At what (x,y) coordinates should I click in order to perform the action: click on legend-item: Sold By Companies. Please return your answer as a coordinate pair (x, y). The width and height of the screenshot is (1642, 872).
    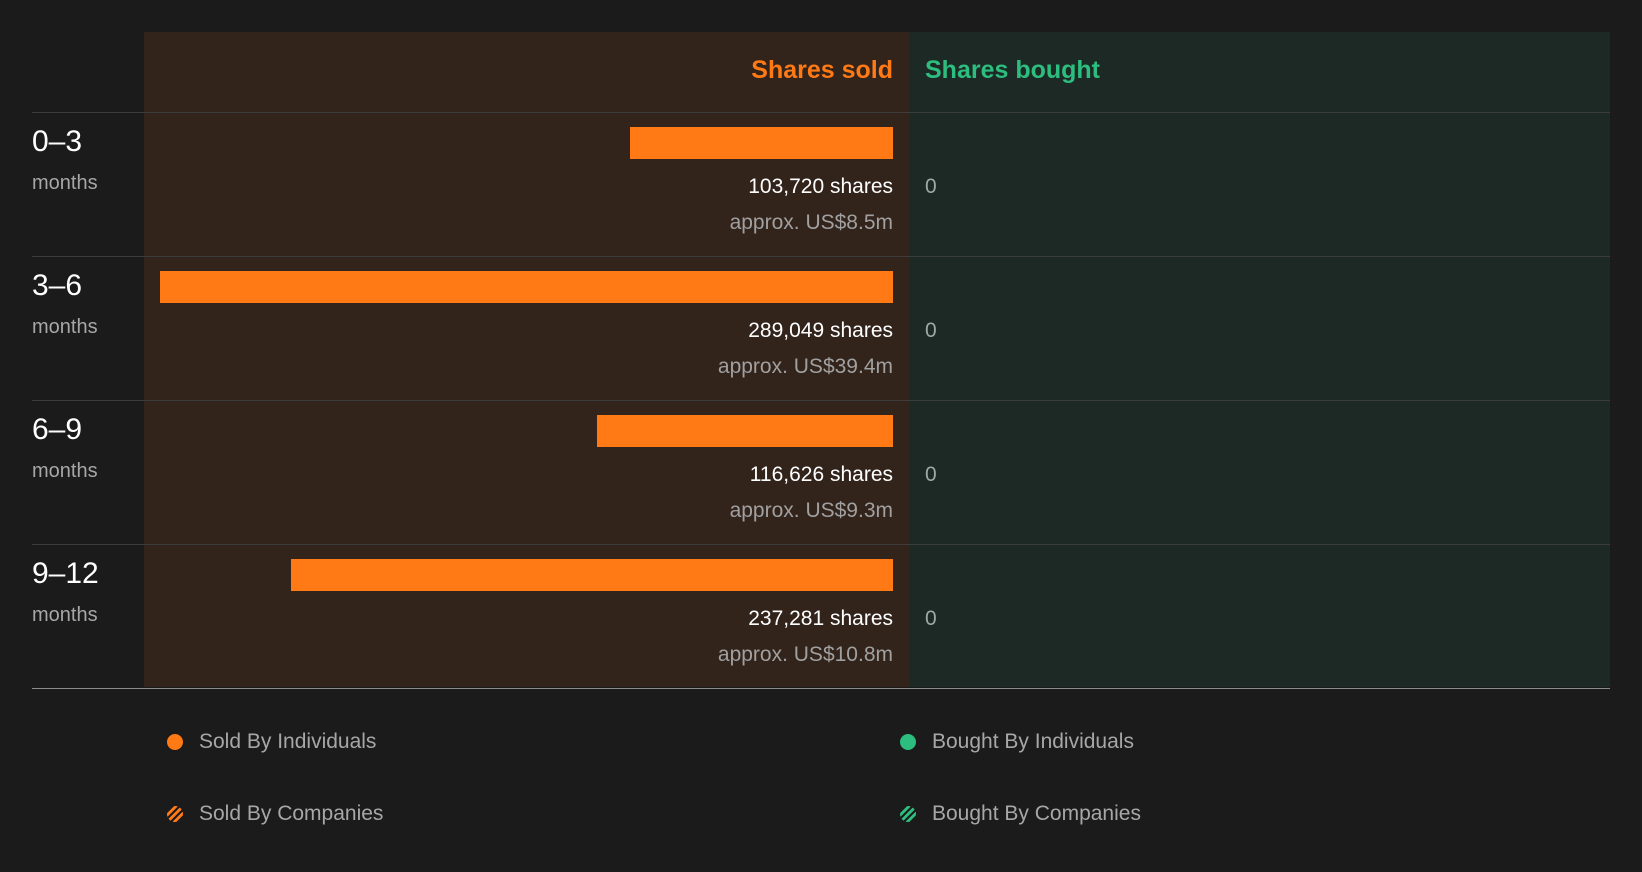
    Looking at the image, I should click on (275, 814).